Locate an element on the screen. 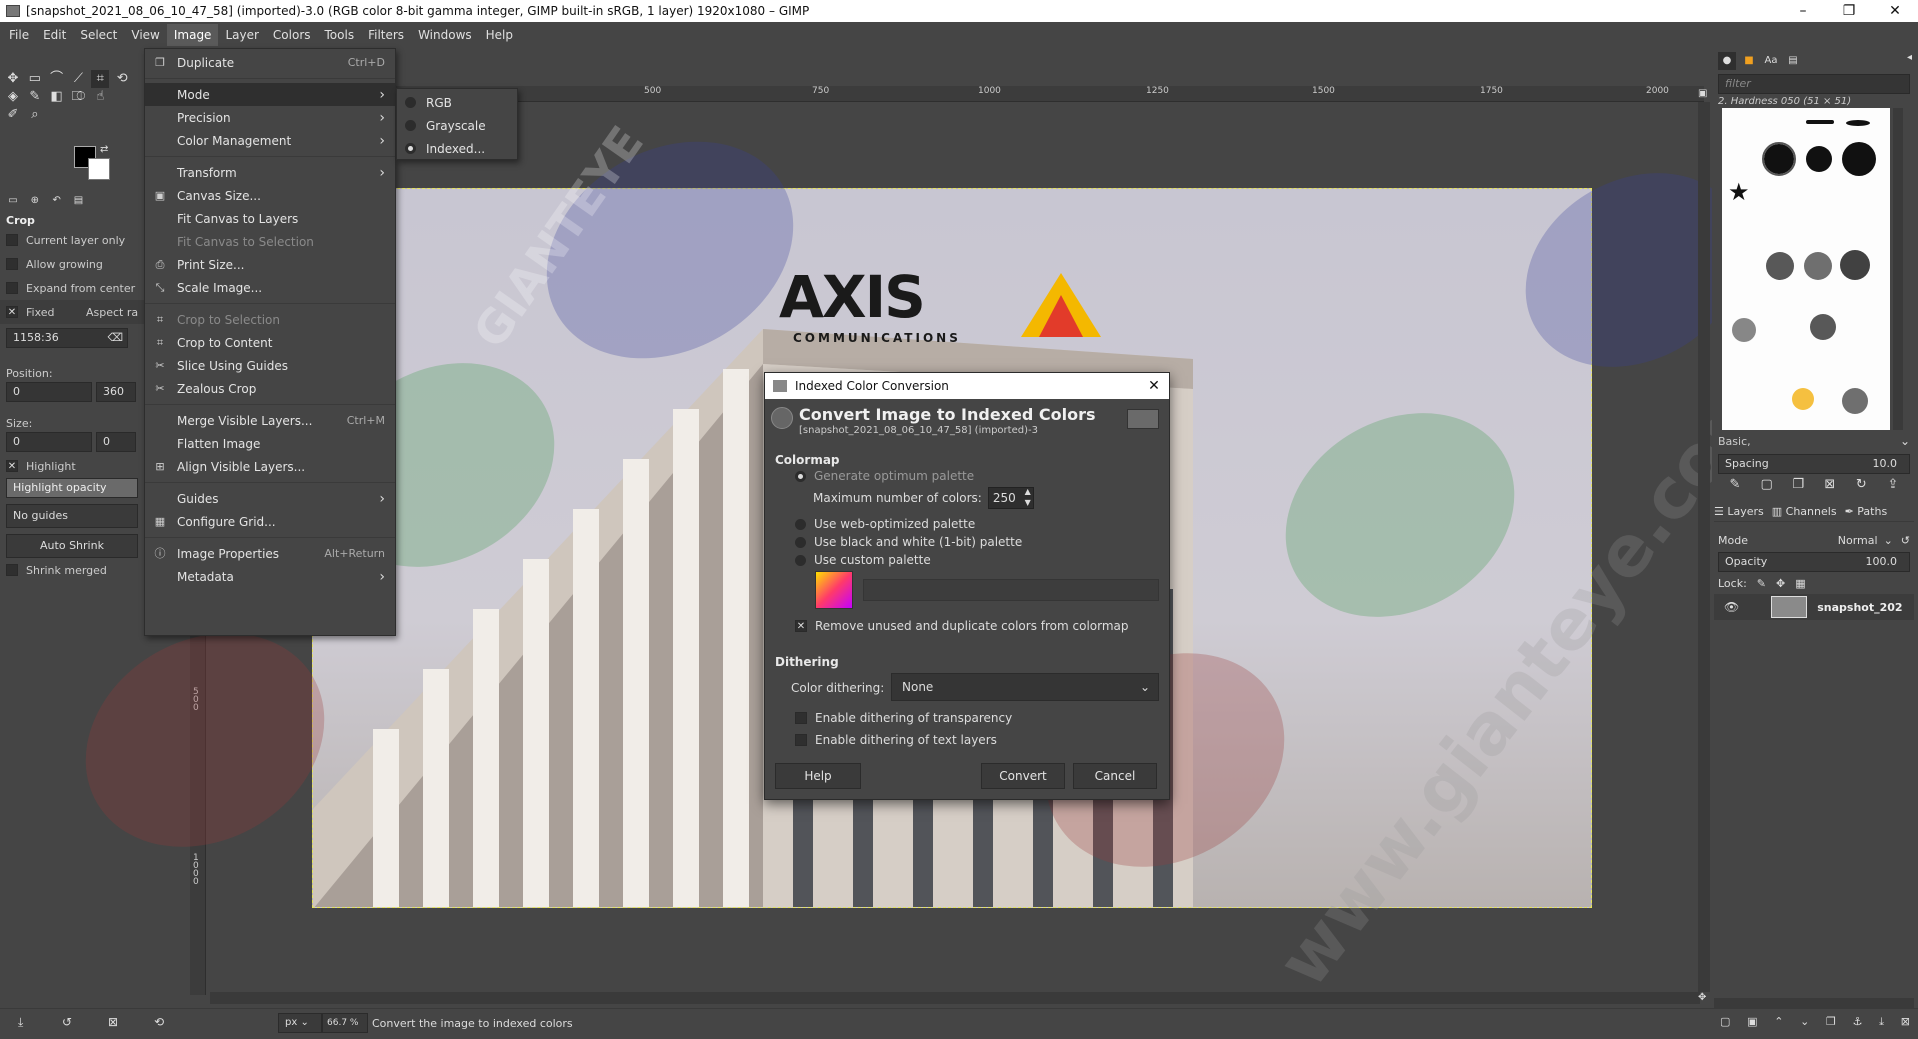  menu-filters: Filters is located at coordinates (386, 35).